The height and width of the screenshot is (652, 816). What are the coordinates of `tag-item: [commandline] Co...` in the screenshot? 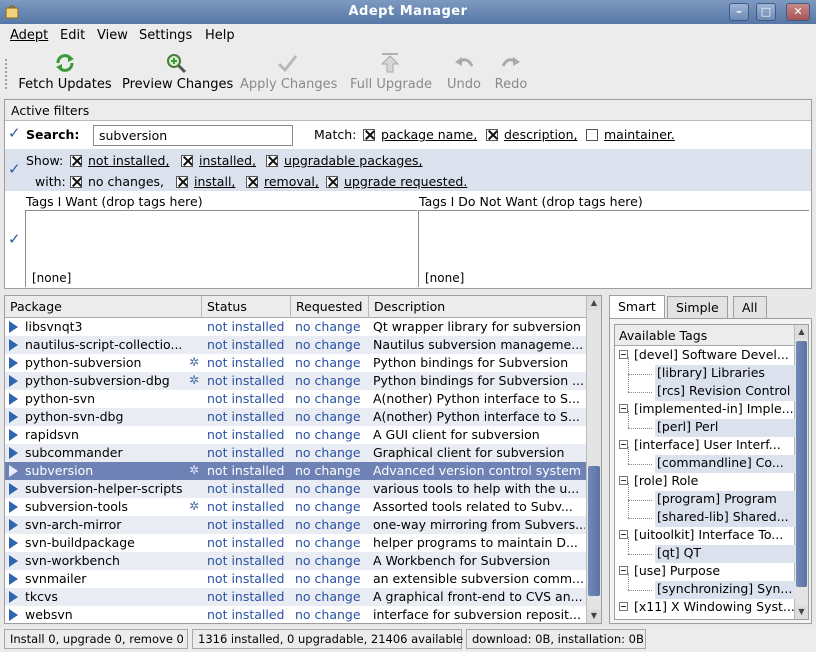 It's located at (725, 464).